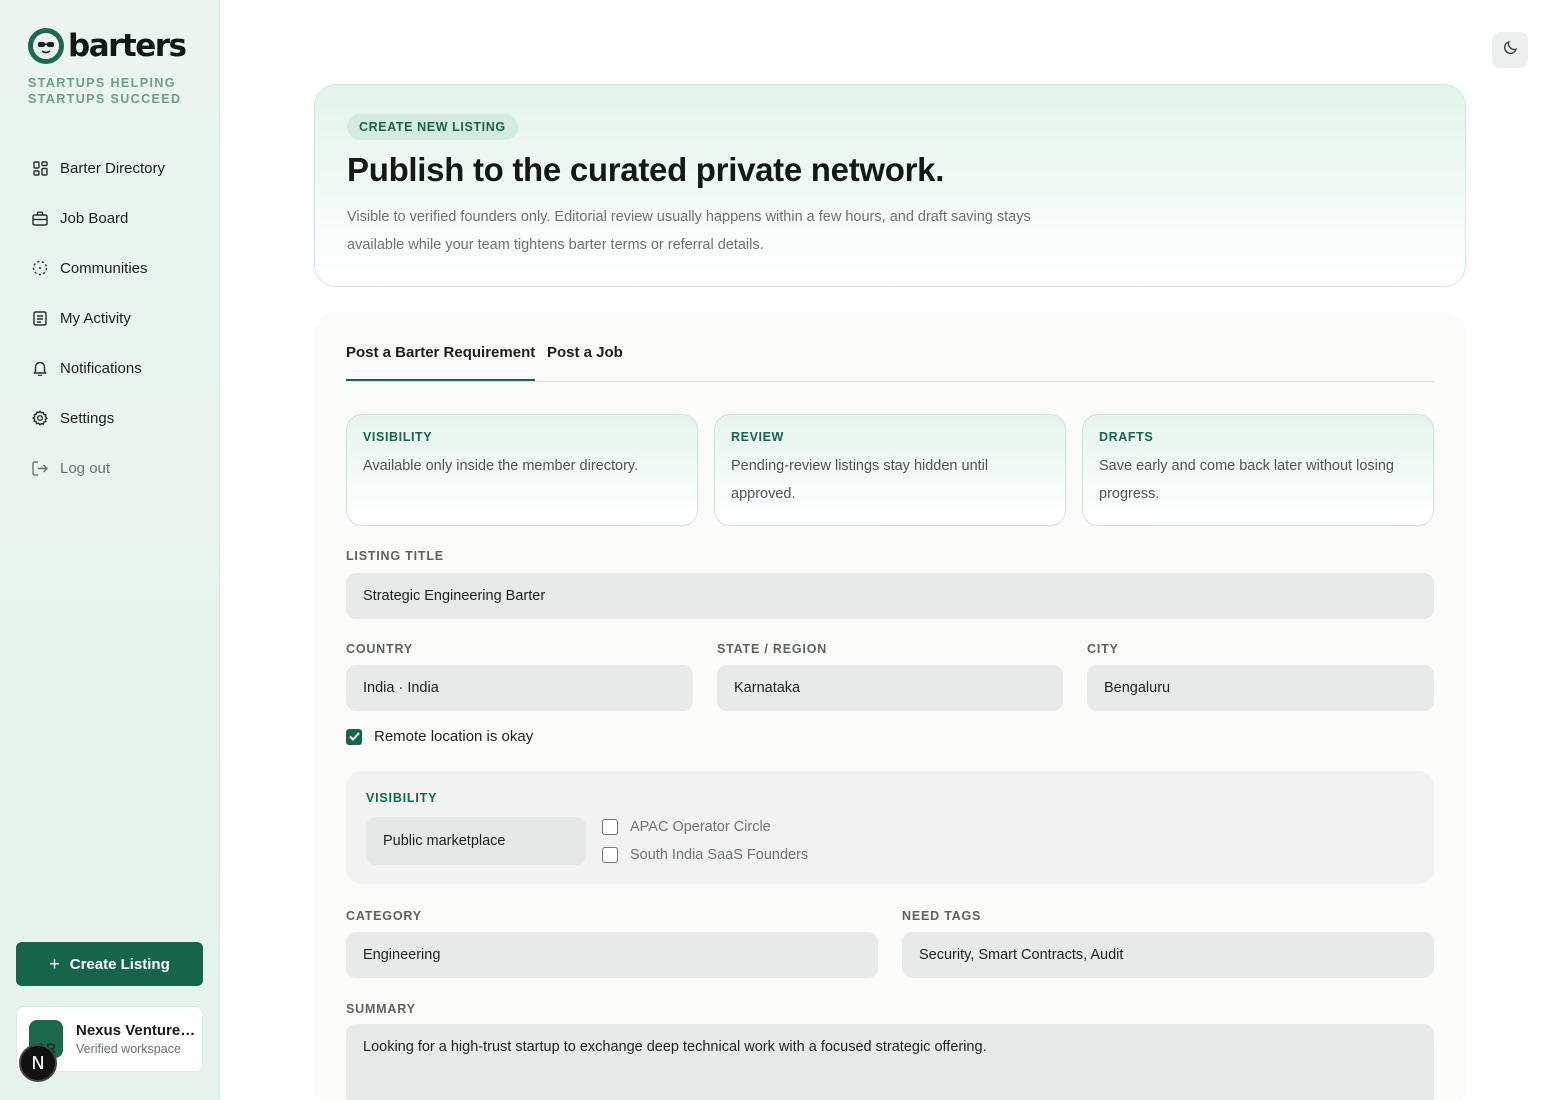 This screenshot has width=1560, height=1100. I want to click on remote-location-label: Remote location is okay, so click(454, 736).